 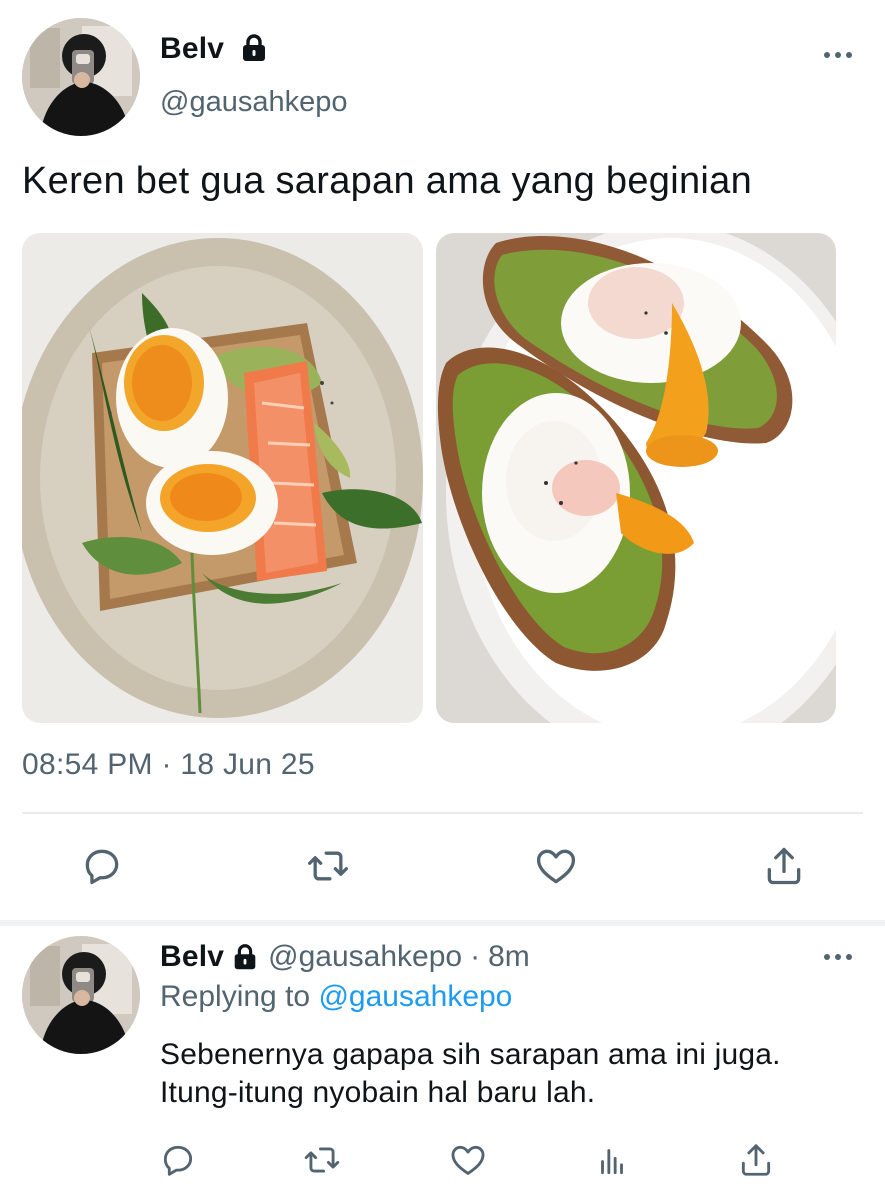 I want to click on reply-header: Belv @gausahkepo · 8m, so click(x=345, y=957).